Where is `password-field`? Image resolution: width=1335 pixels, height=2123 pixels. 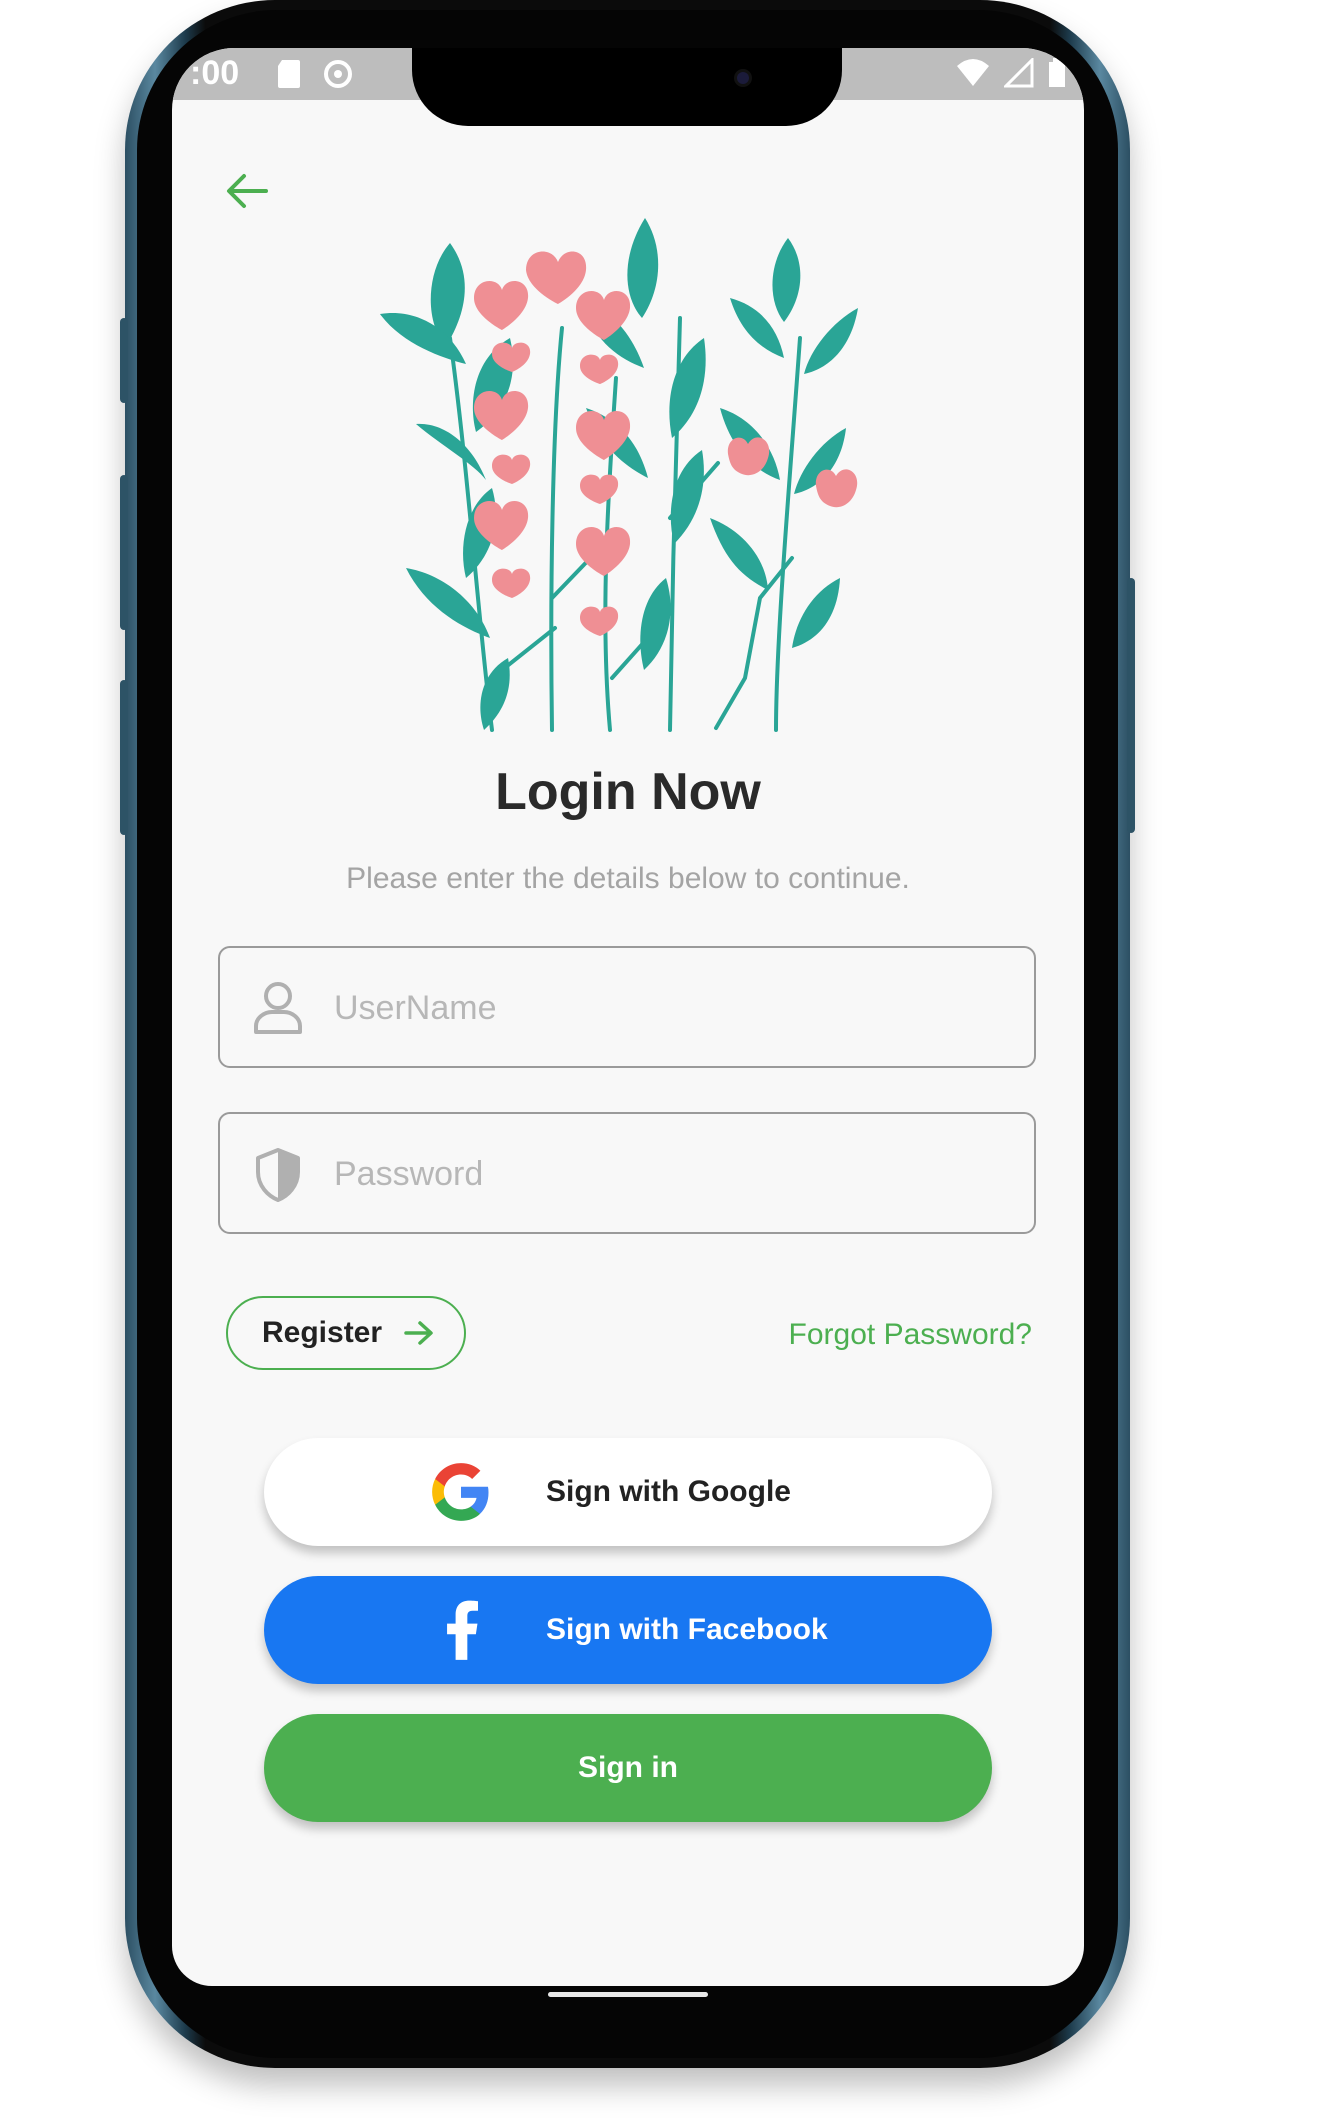 password-field is located at coordinates (627, 1173).